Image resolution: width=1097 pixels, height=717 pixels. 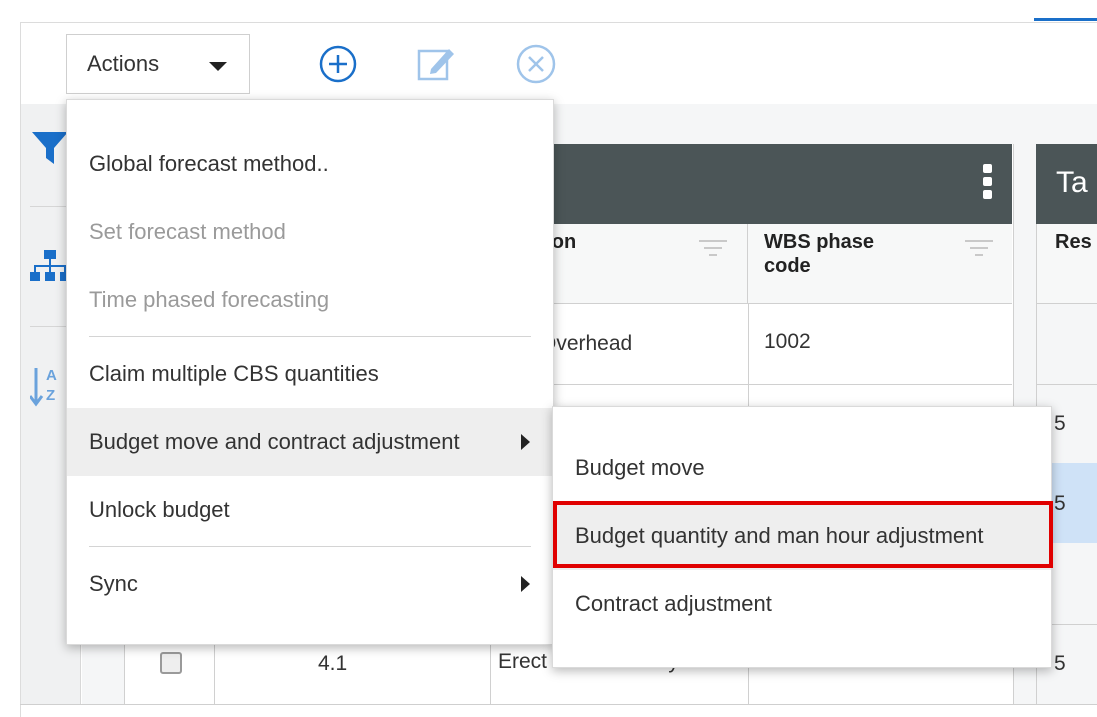 What do you see at coordinates (987, 184) in the screenshot?
I see `kebab-menu-icon` at bounding box center [987, 184].